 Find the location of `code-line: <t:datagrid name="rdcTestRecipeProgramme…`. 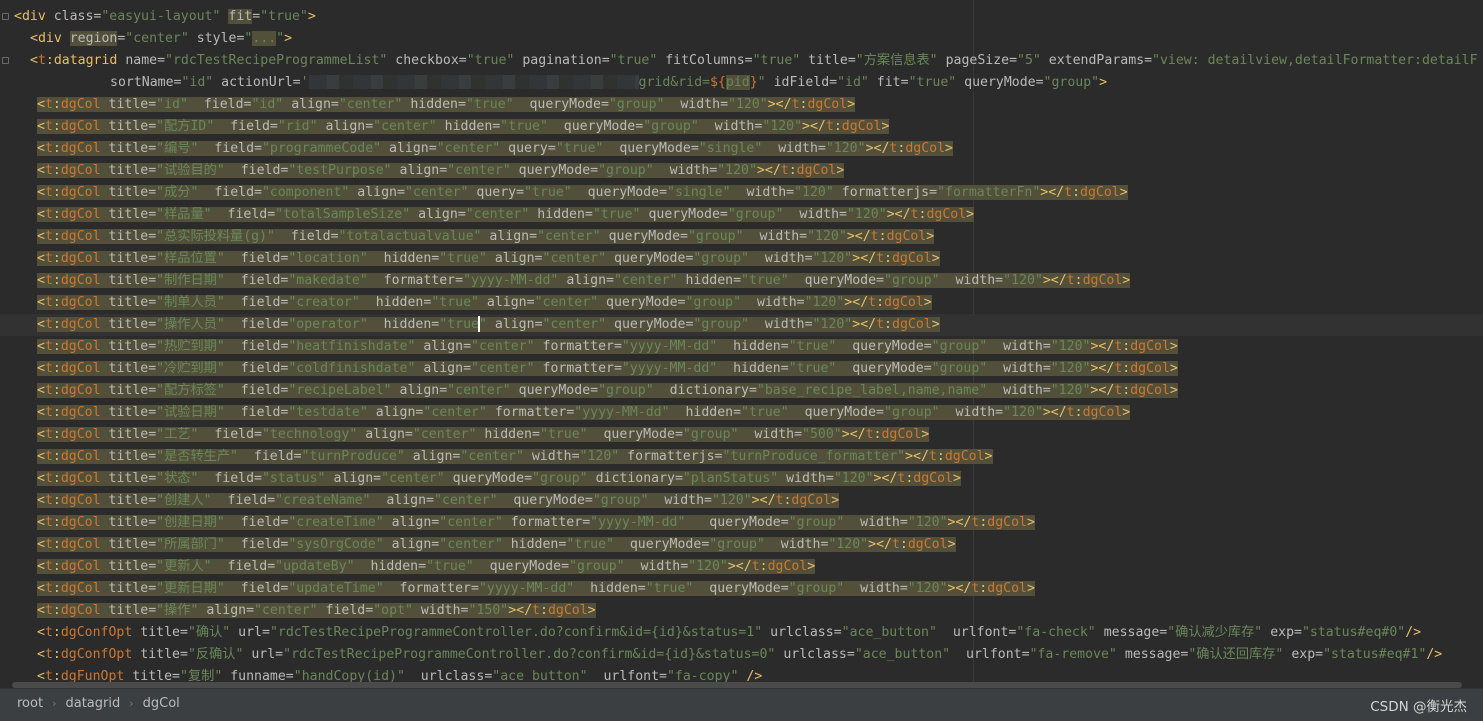

code-line: <t:datagrid name="rdcTestRecipeProgramme… is located at coordinates (741, 61).